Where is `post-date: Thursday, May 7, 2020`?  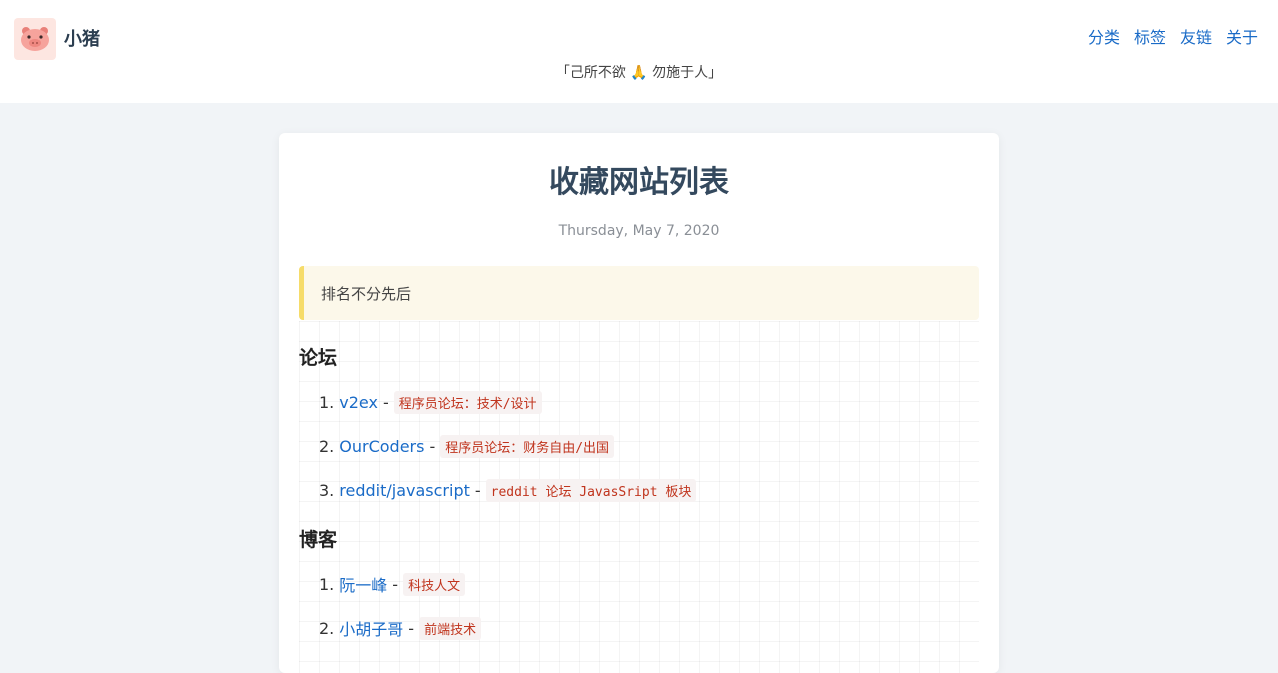 post-date: Thursday, May 7, 2020 is located at coordinates (639, 231).